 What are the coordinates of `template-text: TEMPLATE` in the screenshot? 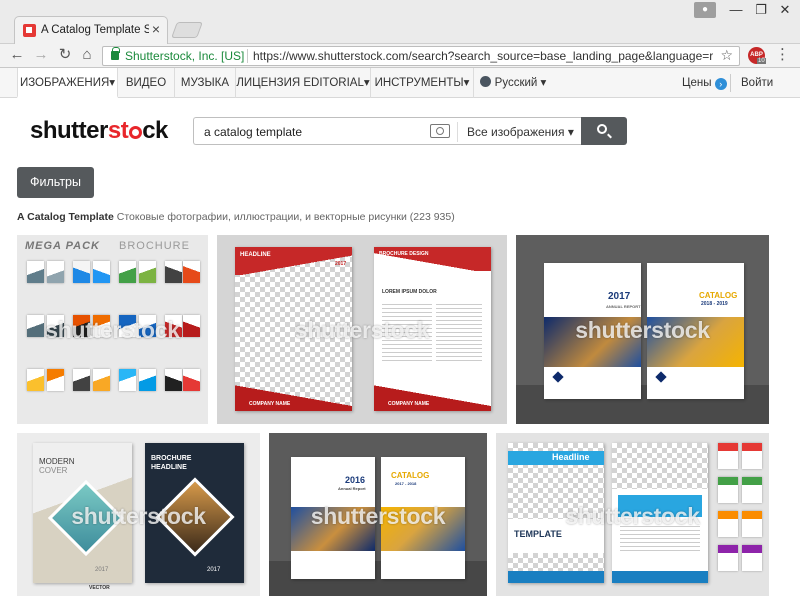 It's located at (538, 534).